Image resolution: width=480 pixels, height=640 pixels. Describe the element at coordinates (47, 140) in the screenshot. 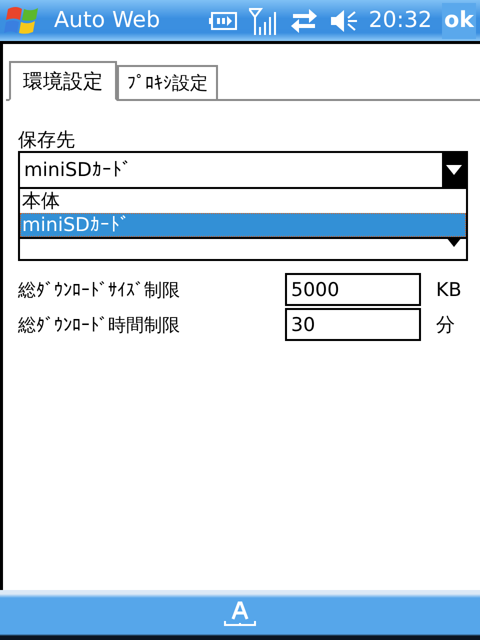

I see `field-label: 保存先` at that location.